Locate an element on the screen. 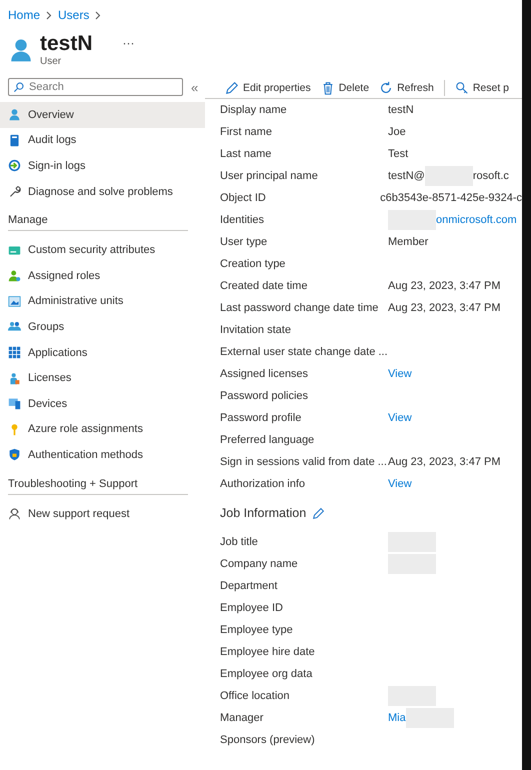  property-label: Office location is located at coordinates (255, 696).